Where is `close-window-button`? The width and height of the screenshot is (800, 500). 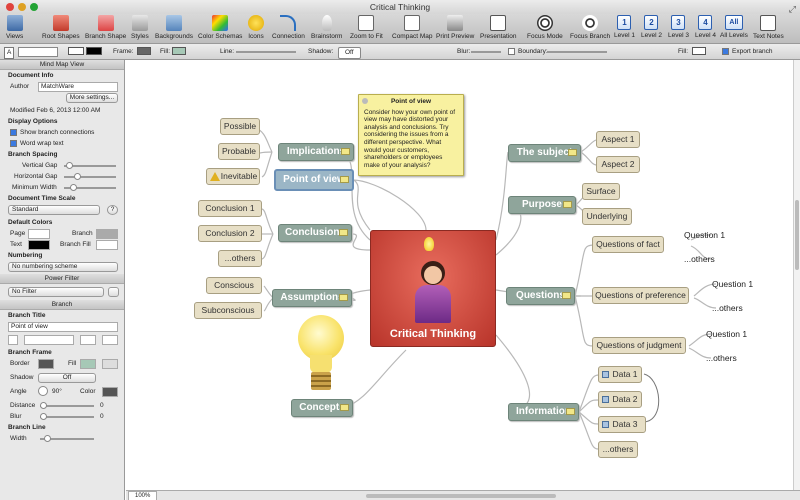
close-window-button is located at coordinates (10, 7).